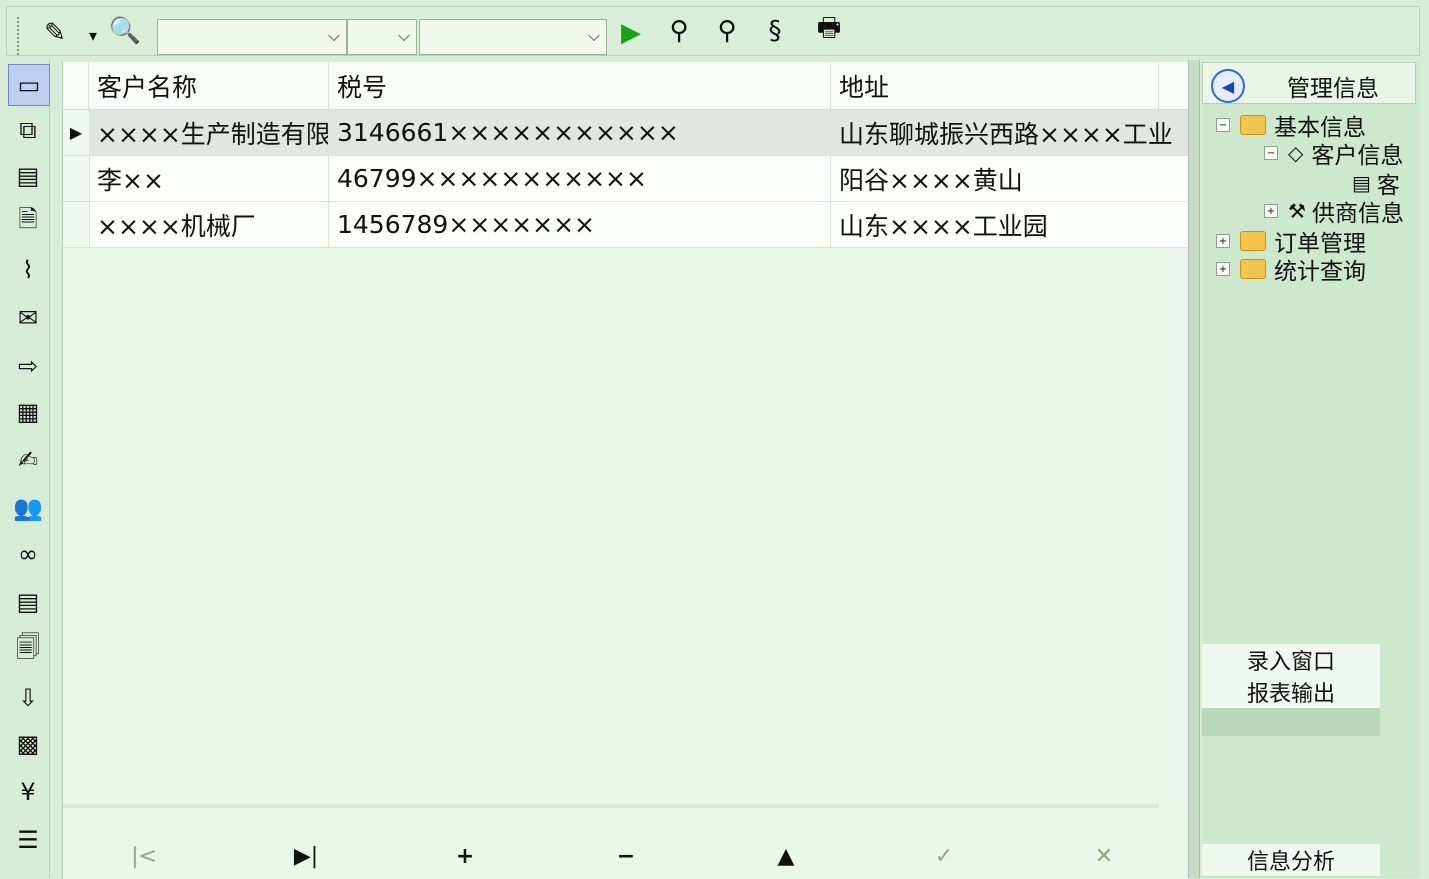 Image resolution: width=1429 pixels, height=879 pixels. I want to click on cell-tax-id: 46799×××××××××××, so click(580, 178).